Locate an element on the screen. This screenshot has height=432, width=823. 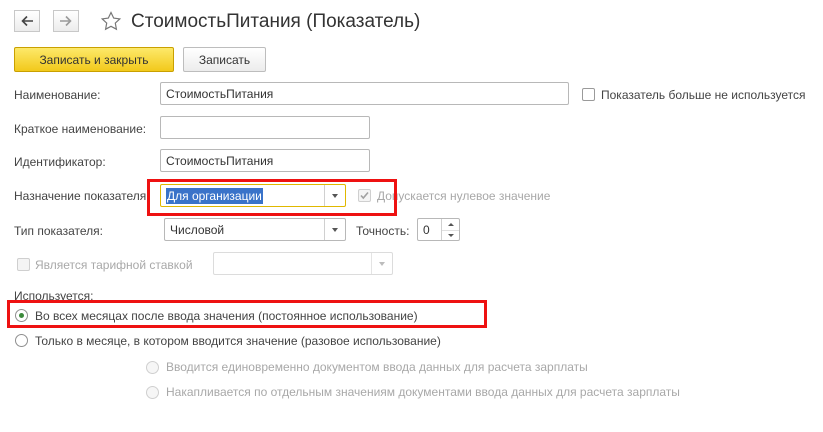
identifier-field: СтоимостьПитания is located at coordinates (265, 160).